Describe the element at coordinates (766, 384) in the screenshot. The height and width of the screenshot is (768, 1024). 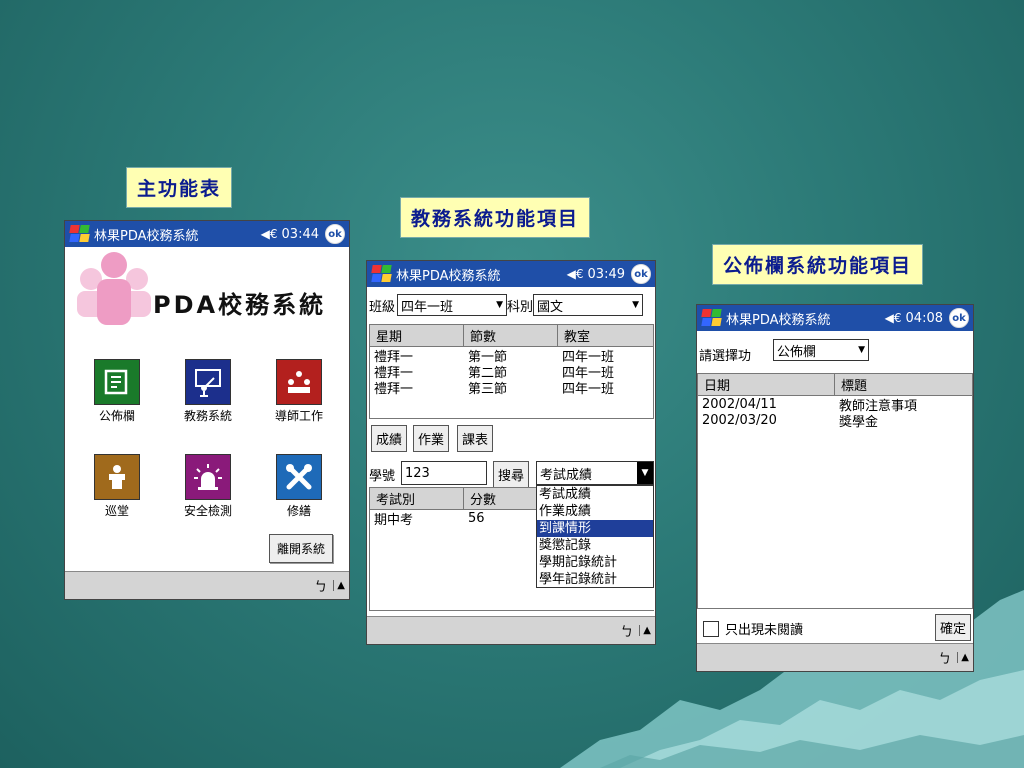
I see `column-header-date: 日期` at that location.